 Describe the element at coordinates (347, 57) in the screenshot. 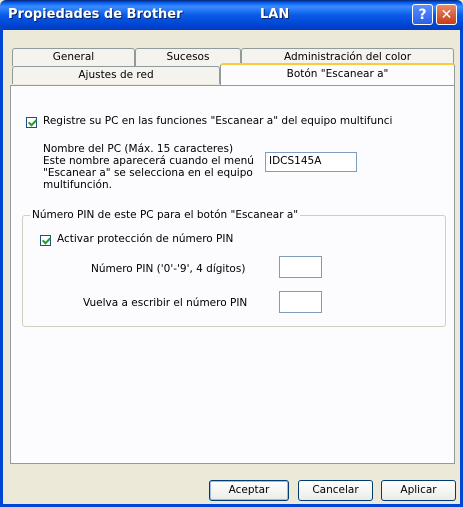

I see `tab-color-label: Administración del color` at that location.